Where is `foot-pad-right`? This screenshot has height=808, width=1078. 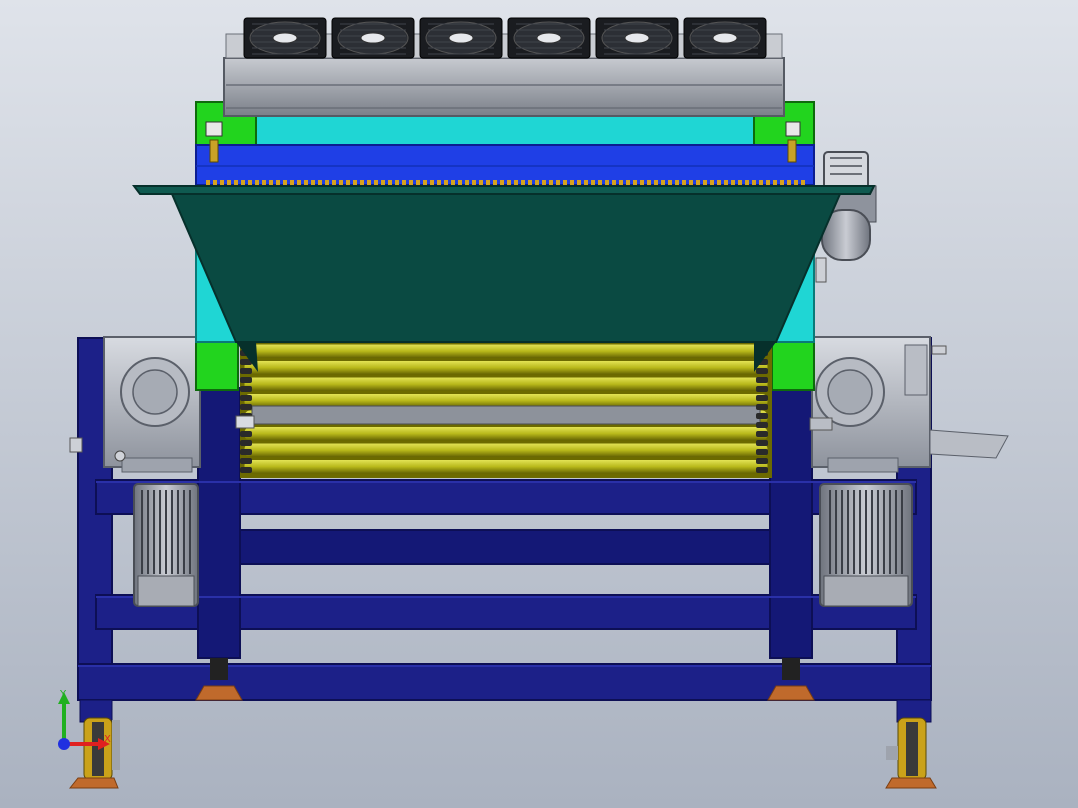 foot-pad-right is located at coordinates (791, 693).